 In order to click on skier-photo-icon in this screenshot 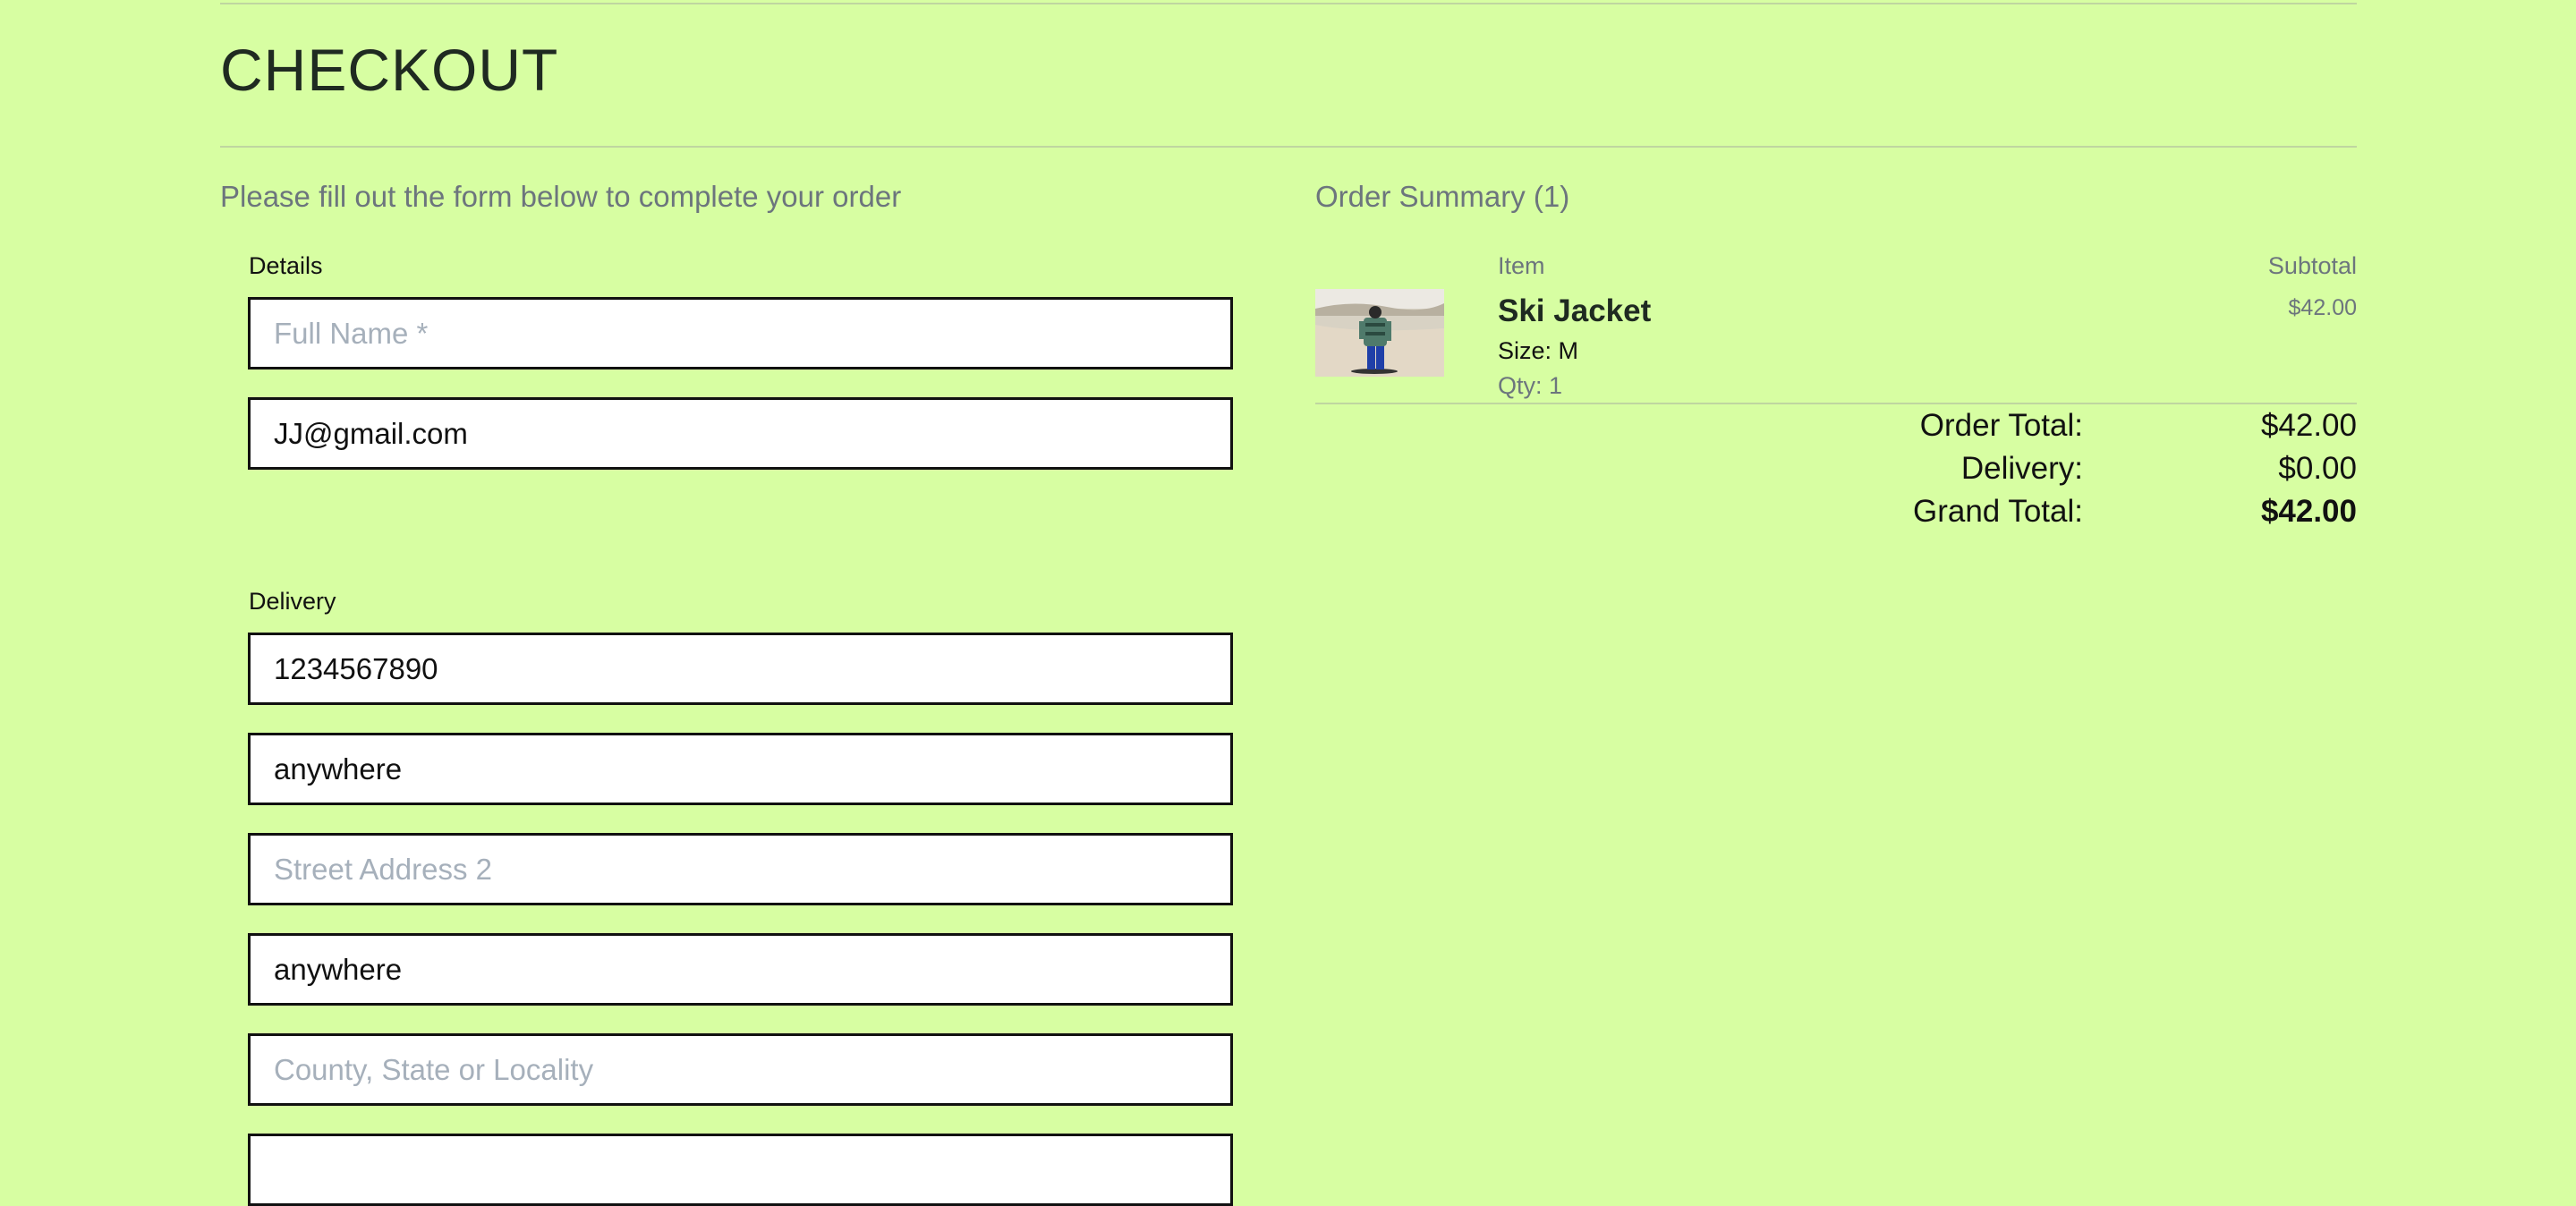, I will do `click(1379, 333)`.